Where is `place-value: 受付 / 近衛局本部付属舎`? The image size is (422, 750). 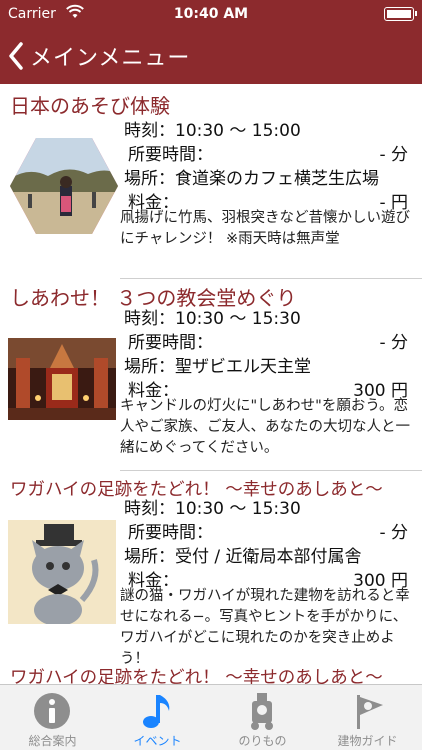 place-value: 受付 / 近衛局本部付属舎 is located at coordinates (268, 557).